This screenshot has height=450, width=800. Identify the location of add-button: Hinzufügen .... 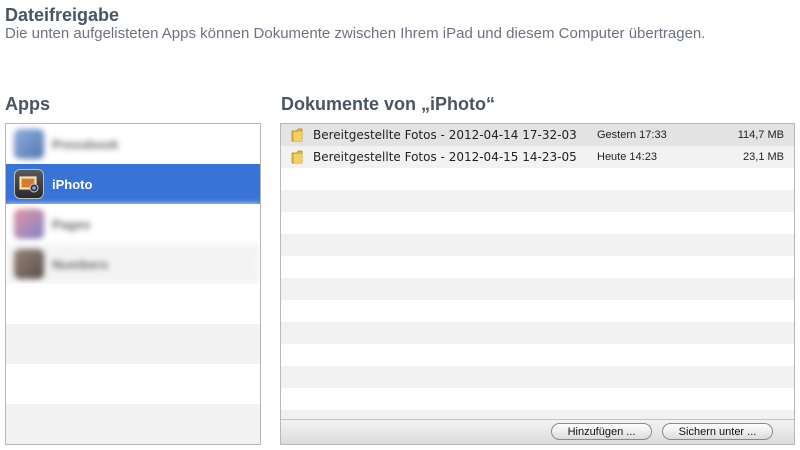
(601, 431).